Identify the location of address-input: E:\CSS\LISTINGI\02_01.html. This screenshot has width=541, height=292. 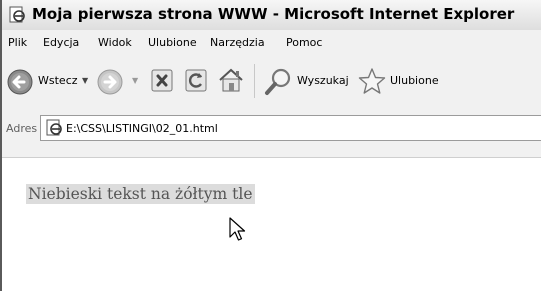
(290, 128).